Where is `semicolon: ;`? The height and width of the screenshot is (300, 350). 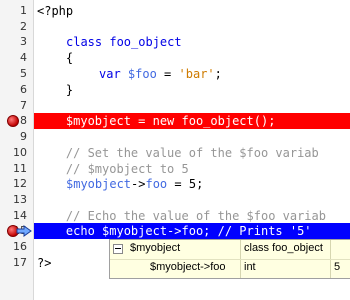 semicolon: ; is located at coordinates (218, 74).